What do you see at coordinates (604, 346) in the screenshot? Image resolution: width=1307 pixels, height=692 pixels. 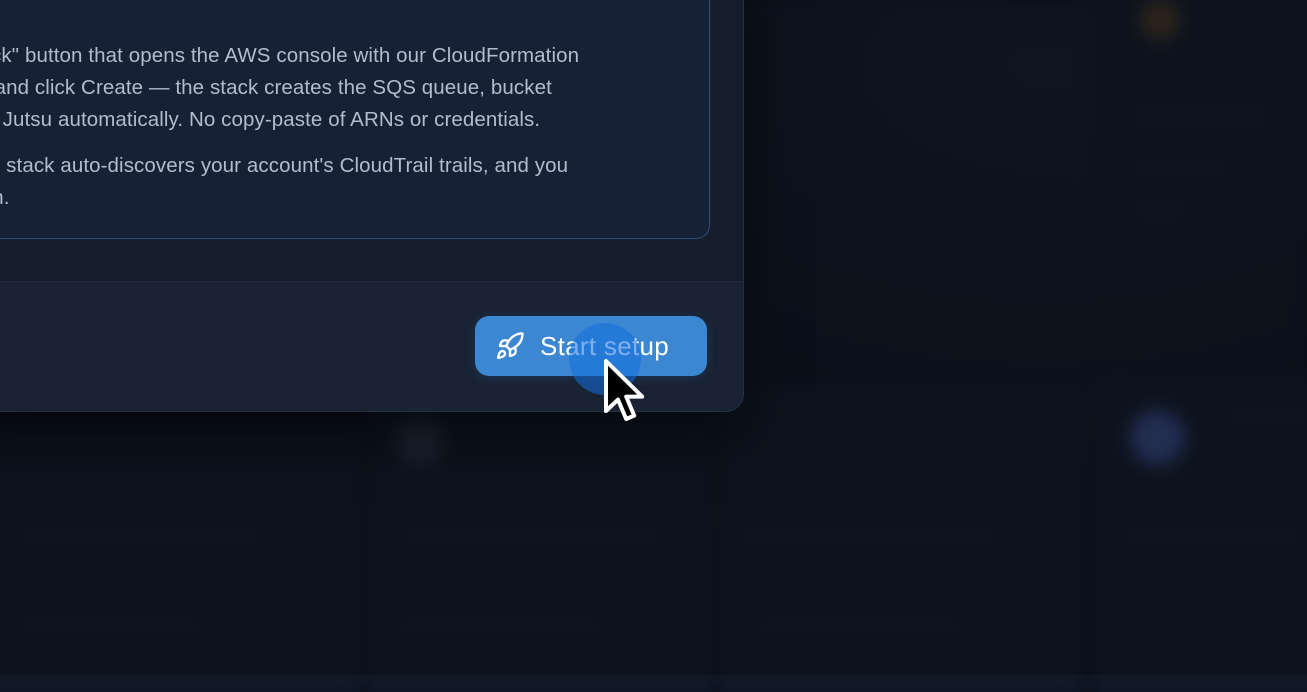 I see `start-setup-label: Start setup` at bounding box center [604, 346].